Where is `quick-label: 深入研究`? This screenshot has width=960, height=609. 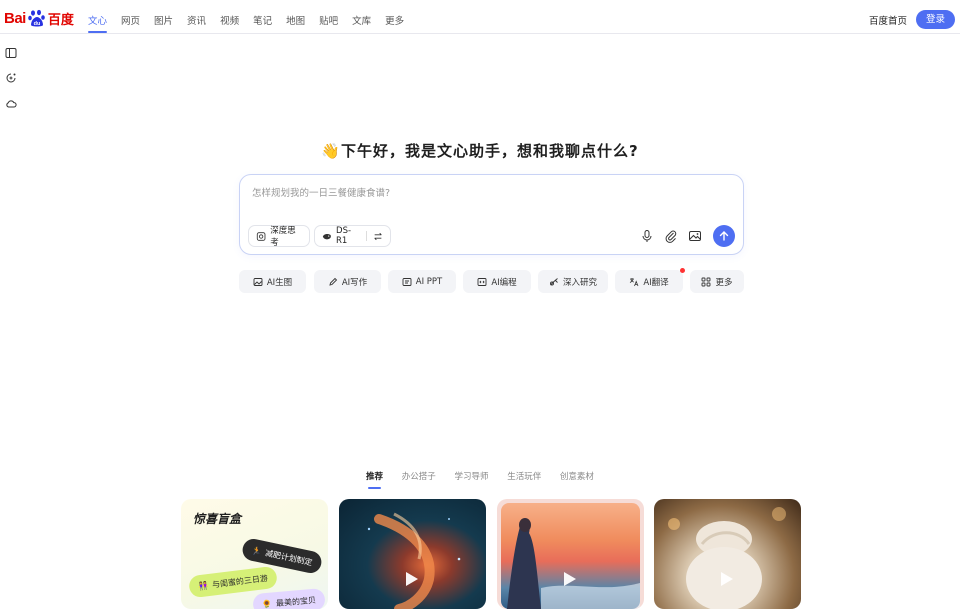 quick-label: 深入研究 is located at coordinates (579, 282).